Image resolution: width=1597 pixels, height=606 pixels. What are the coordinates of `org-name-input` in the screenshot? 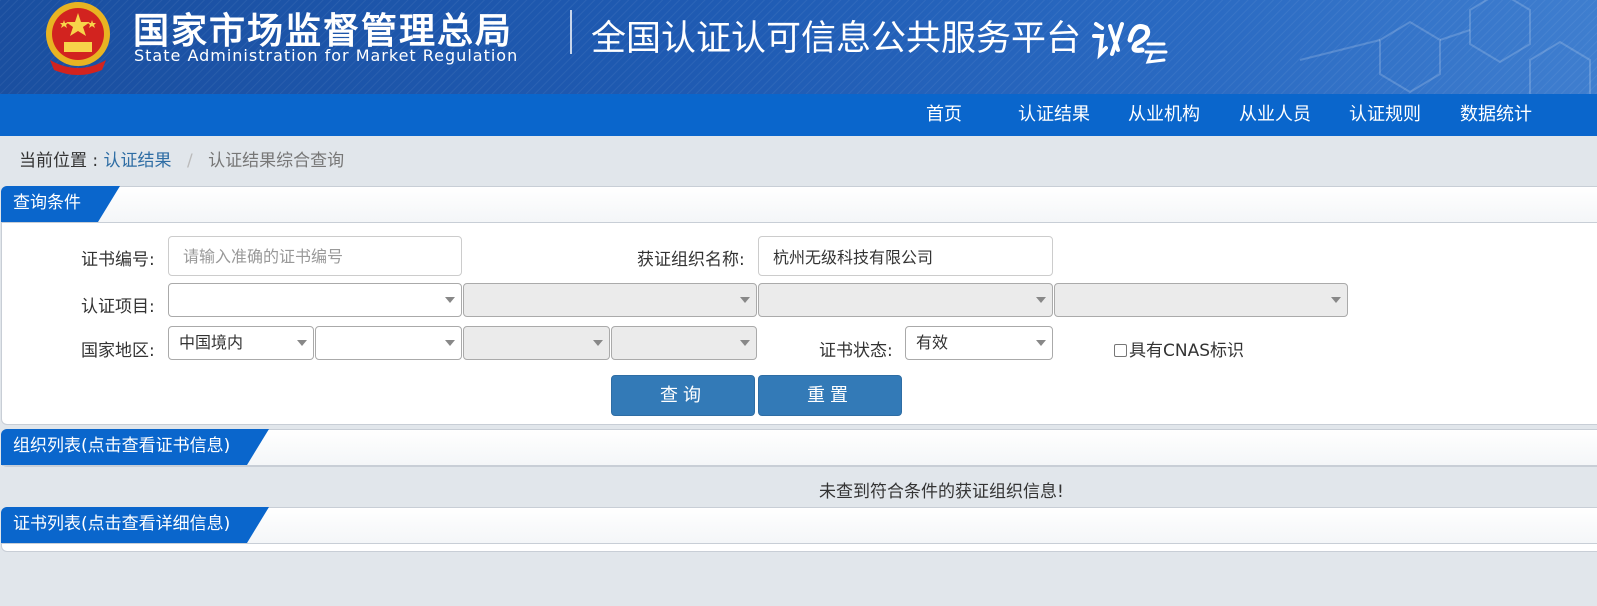 It's located at (905, 256).